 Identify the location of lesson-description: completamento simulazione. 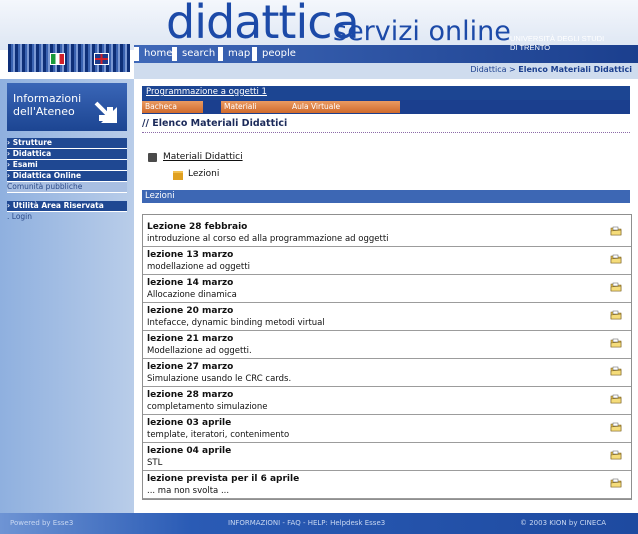
(207, 407).